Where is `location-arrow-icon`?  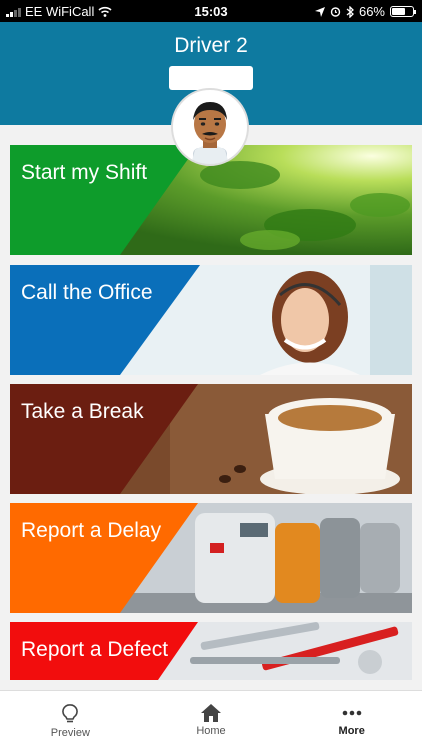 location-arrow-icon is located at coordinates (319, 11).